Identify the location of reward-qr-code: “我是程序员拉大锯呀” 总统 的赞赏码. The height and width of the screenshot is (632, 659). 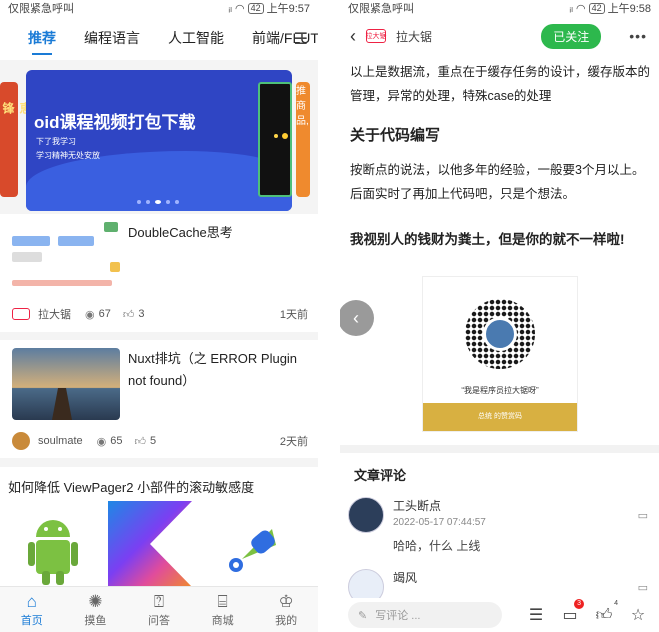
(500, 354).